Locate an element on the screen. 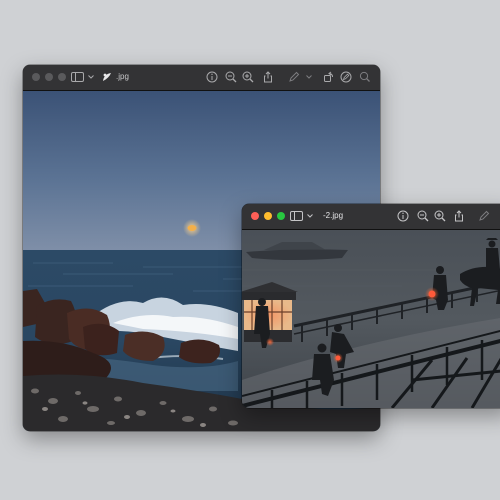  annotate-icon is located at coordinates (346, 77).